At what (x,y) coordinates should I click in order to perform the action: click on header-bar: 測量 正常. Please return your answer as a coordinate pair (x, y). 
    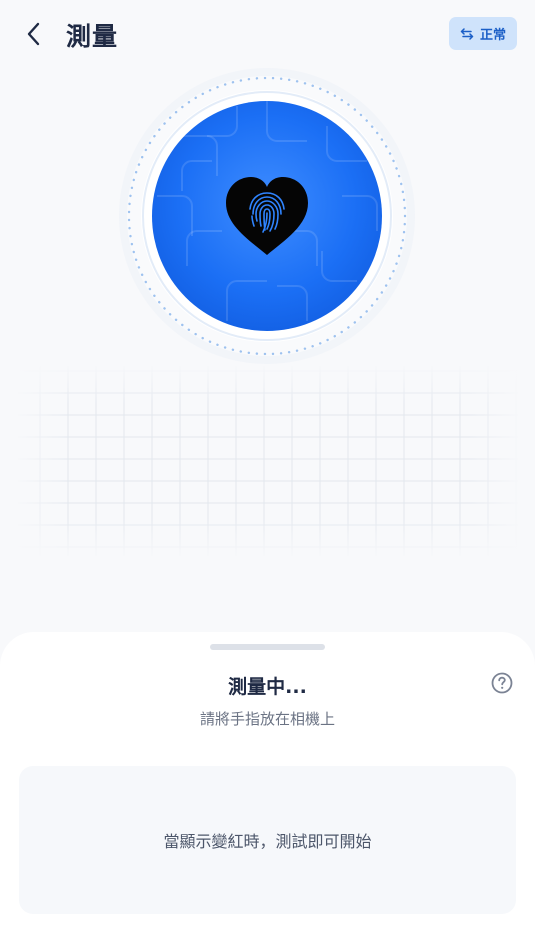
    Looking at the image, I should click on (267, 35).